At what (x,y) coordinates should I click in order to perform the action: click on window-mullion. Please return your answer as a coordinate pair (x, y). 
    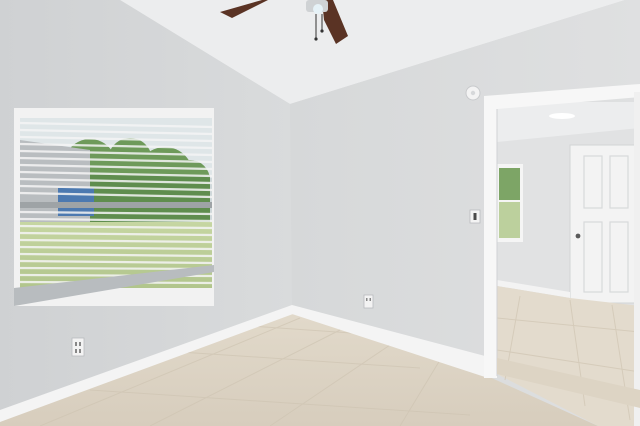
    Looking at the image, I should click on (116, 205).